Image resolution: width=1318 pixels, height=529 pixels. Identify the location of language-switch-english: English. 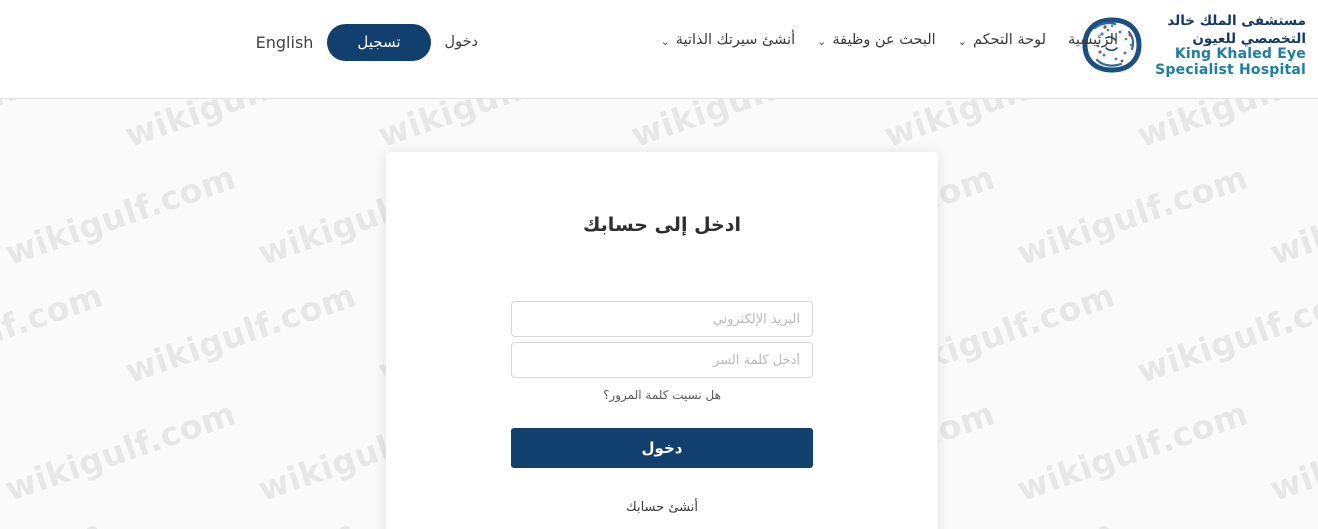
(285, 42).